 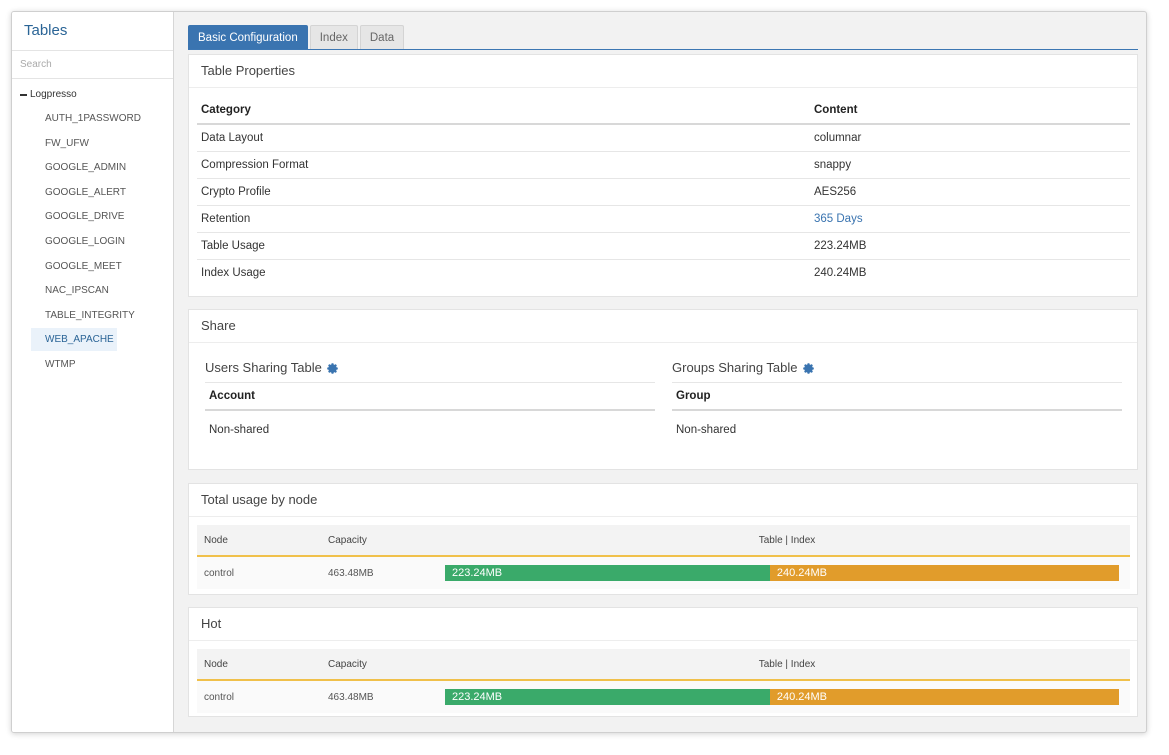 I want to click on table-row: Compression Format snappy, so click(x=663, y=165).